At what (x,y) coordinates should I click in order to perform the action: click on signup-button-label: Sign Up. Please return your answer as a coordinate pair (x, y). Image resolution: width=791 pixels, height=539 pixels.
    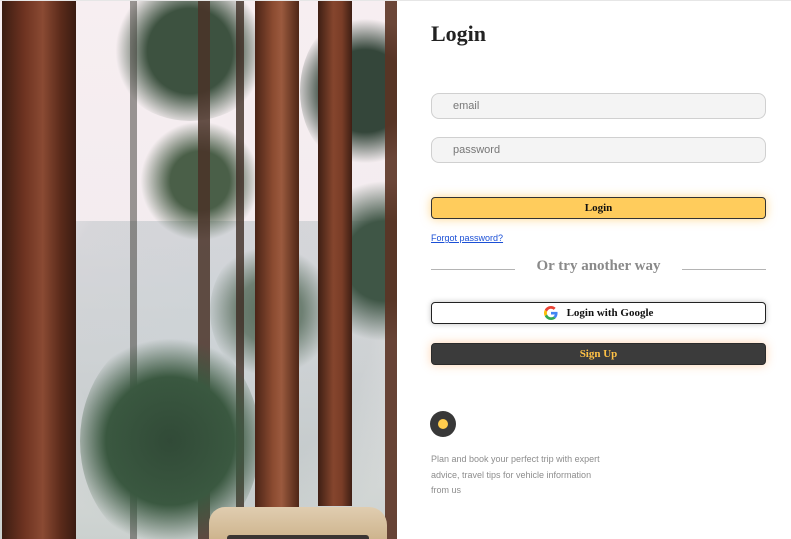
    Looking at the image, I should click on (598, 354).